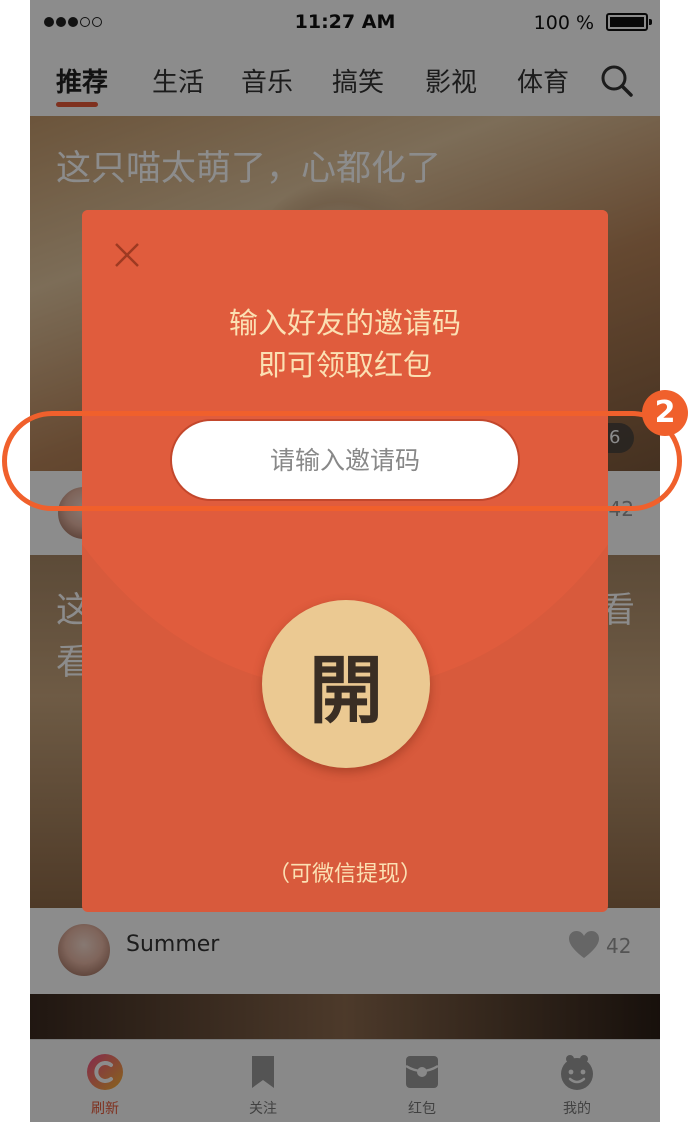 The height and width of the screenshot is (1122, 690). Describe the element at coordinates (344, 874) in the screenshot. I see `withdraw-note: （可微信提现）` at that location.